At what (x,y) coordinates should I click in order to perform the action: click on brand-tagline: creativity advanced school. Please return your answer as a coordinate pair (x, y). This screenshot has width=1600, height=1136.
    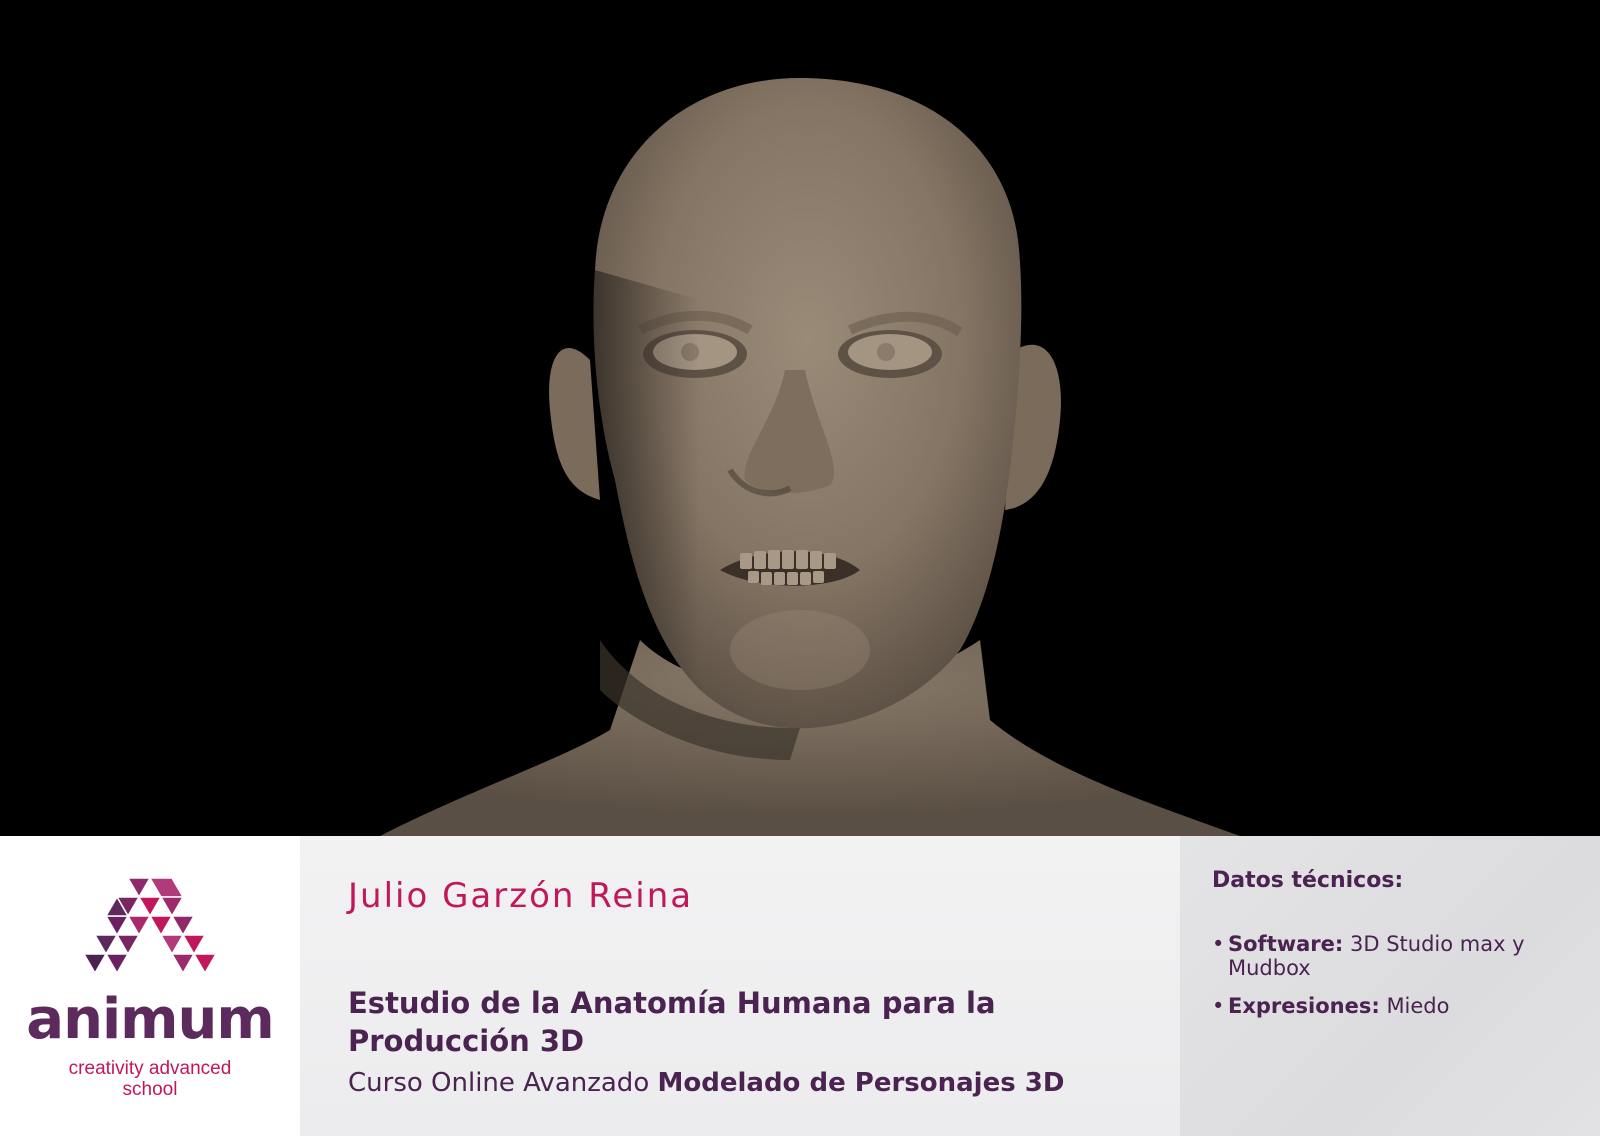
    Looking at the image, I should click on (150, 1079).